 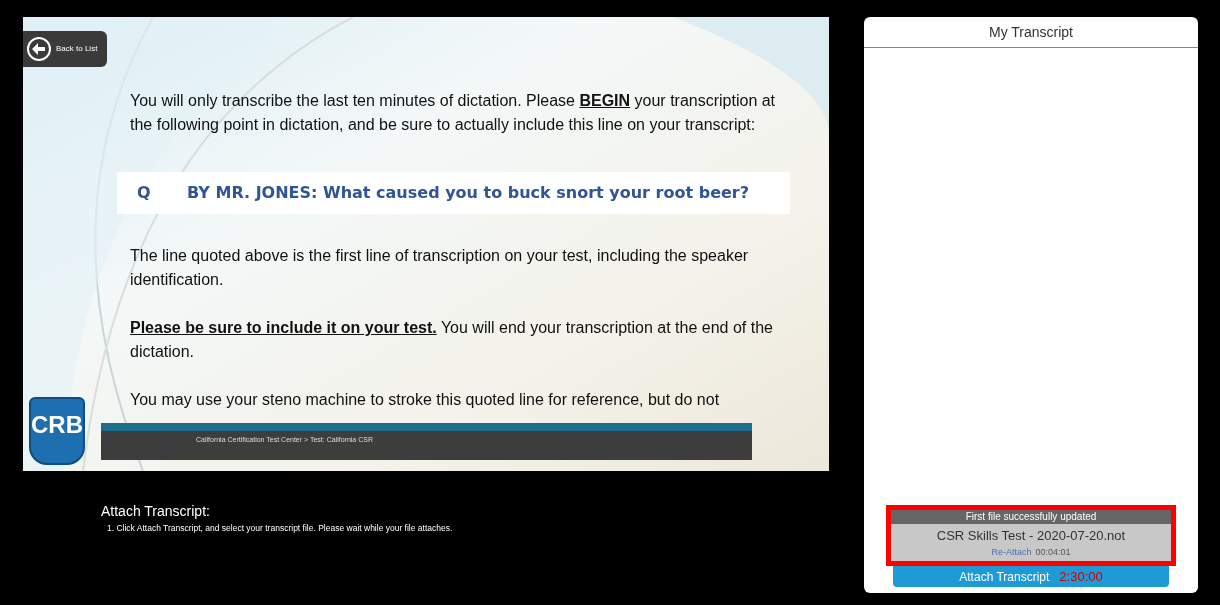 I want to click on panel-title: My Transcript, so click(x=1031, y=32).